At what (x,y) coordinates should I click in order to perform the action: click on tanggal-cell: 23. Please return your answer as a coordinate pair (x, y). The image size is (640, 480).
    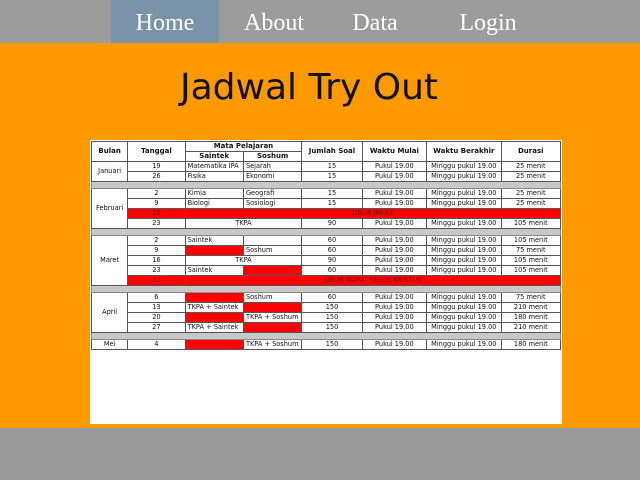
    Looking at the image, I should click on (156, 223).